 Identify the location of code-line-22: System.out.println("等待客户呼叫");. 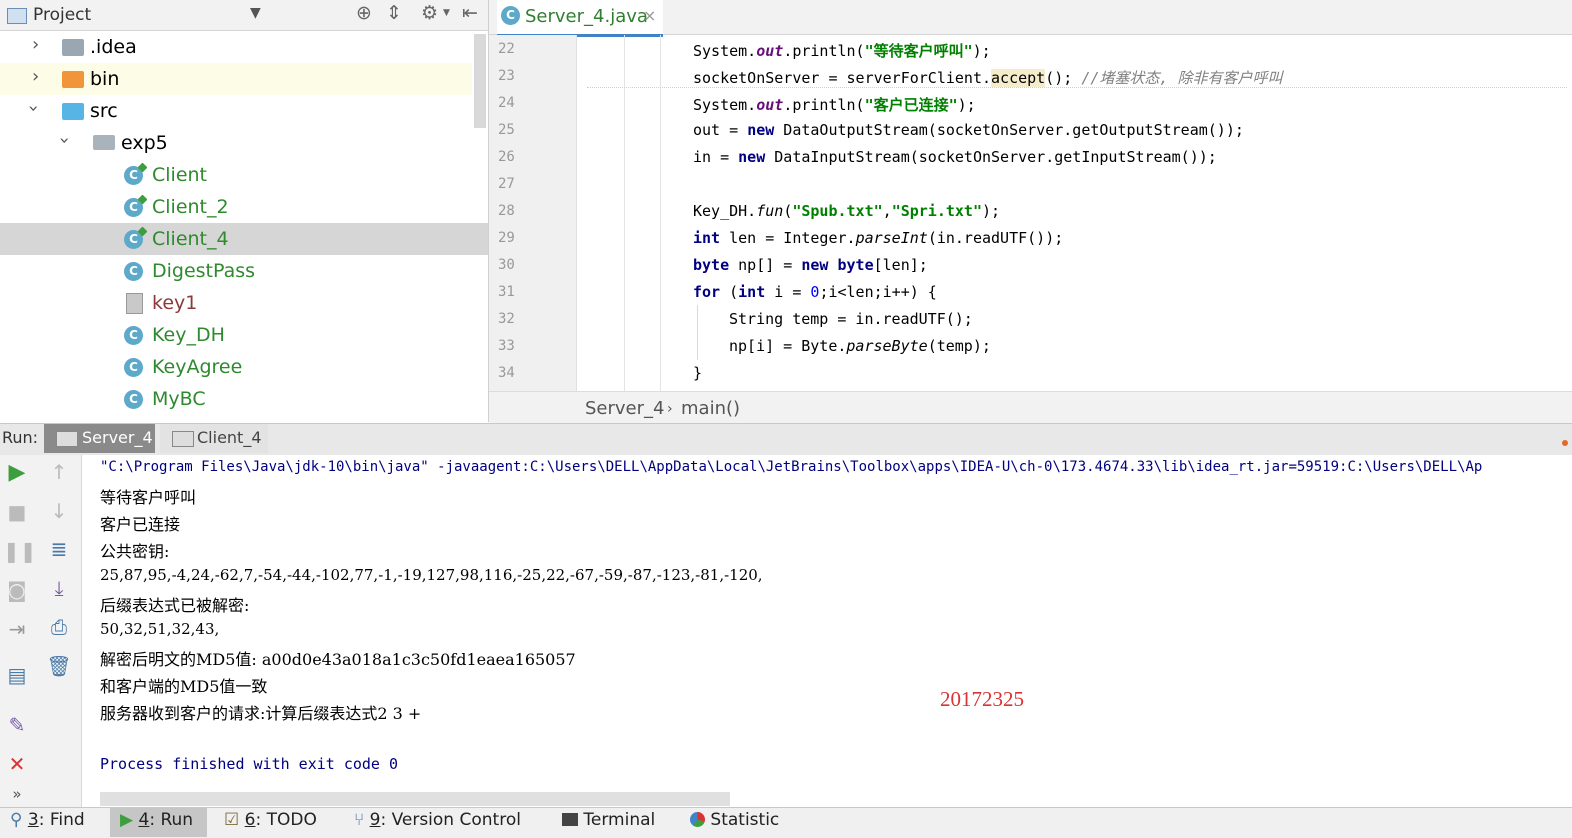
(842, 50).